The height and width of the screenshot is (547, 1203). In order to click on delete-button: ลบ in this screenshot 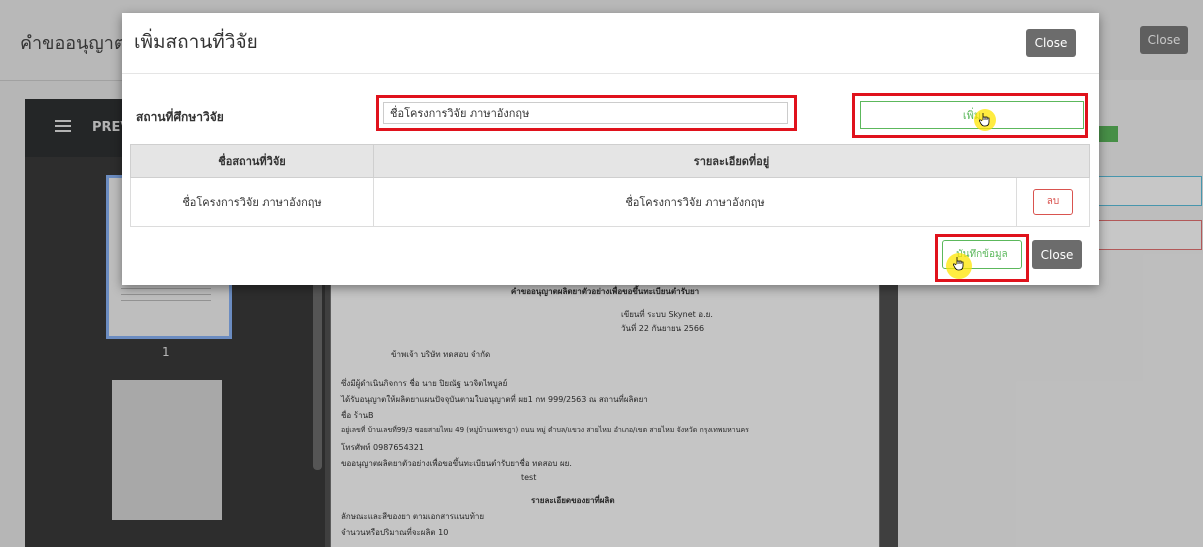, I will do `click(1053, 202)`.